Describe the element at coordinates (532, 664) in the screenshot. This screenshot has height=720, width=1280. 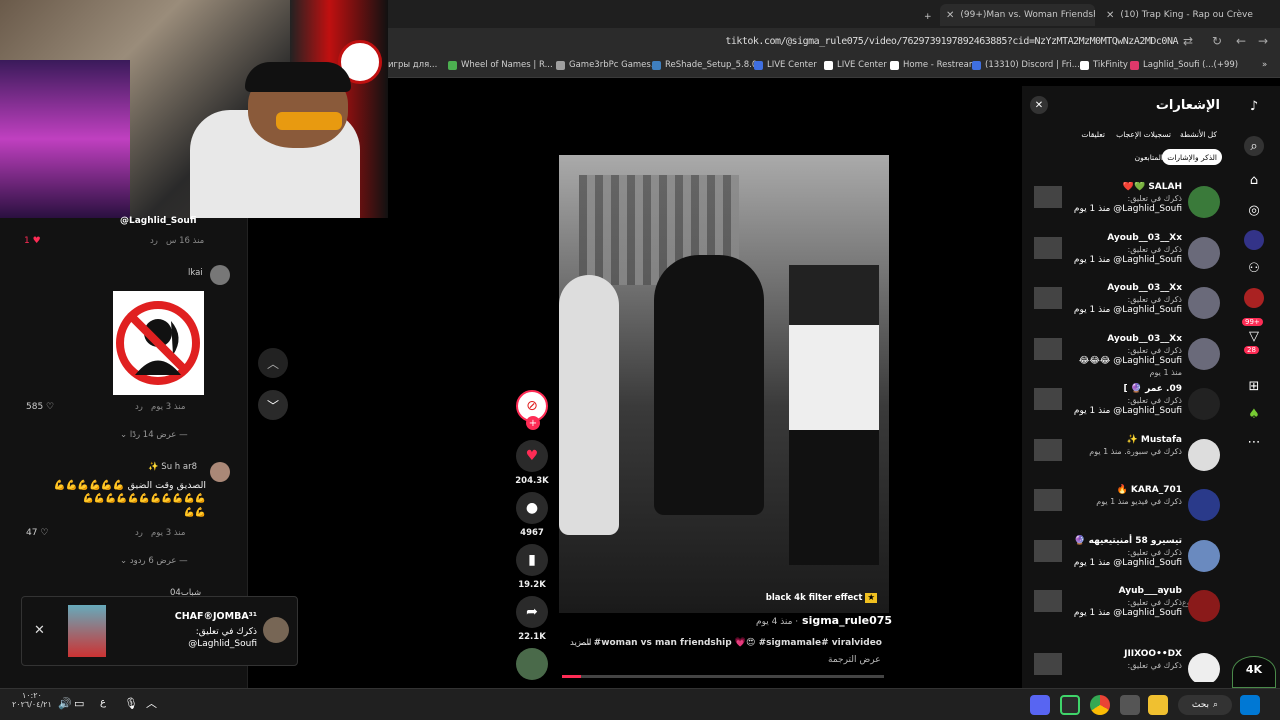
I see `music-disc` at that location.